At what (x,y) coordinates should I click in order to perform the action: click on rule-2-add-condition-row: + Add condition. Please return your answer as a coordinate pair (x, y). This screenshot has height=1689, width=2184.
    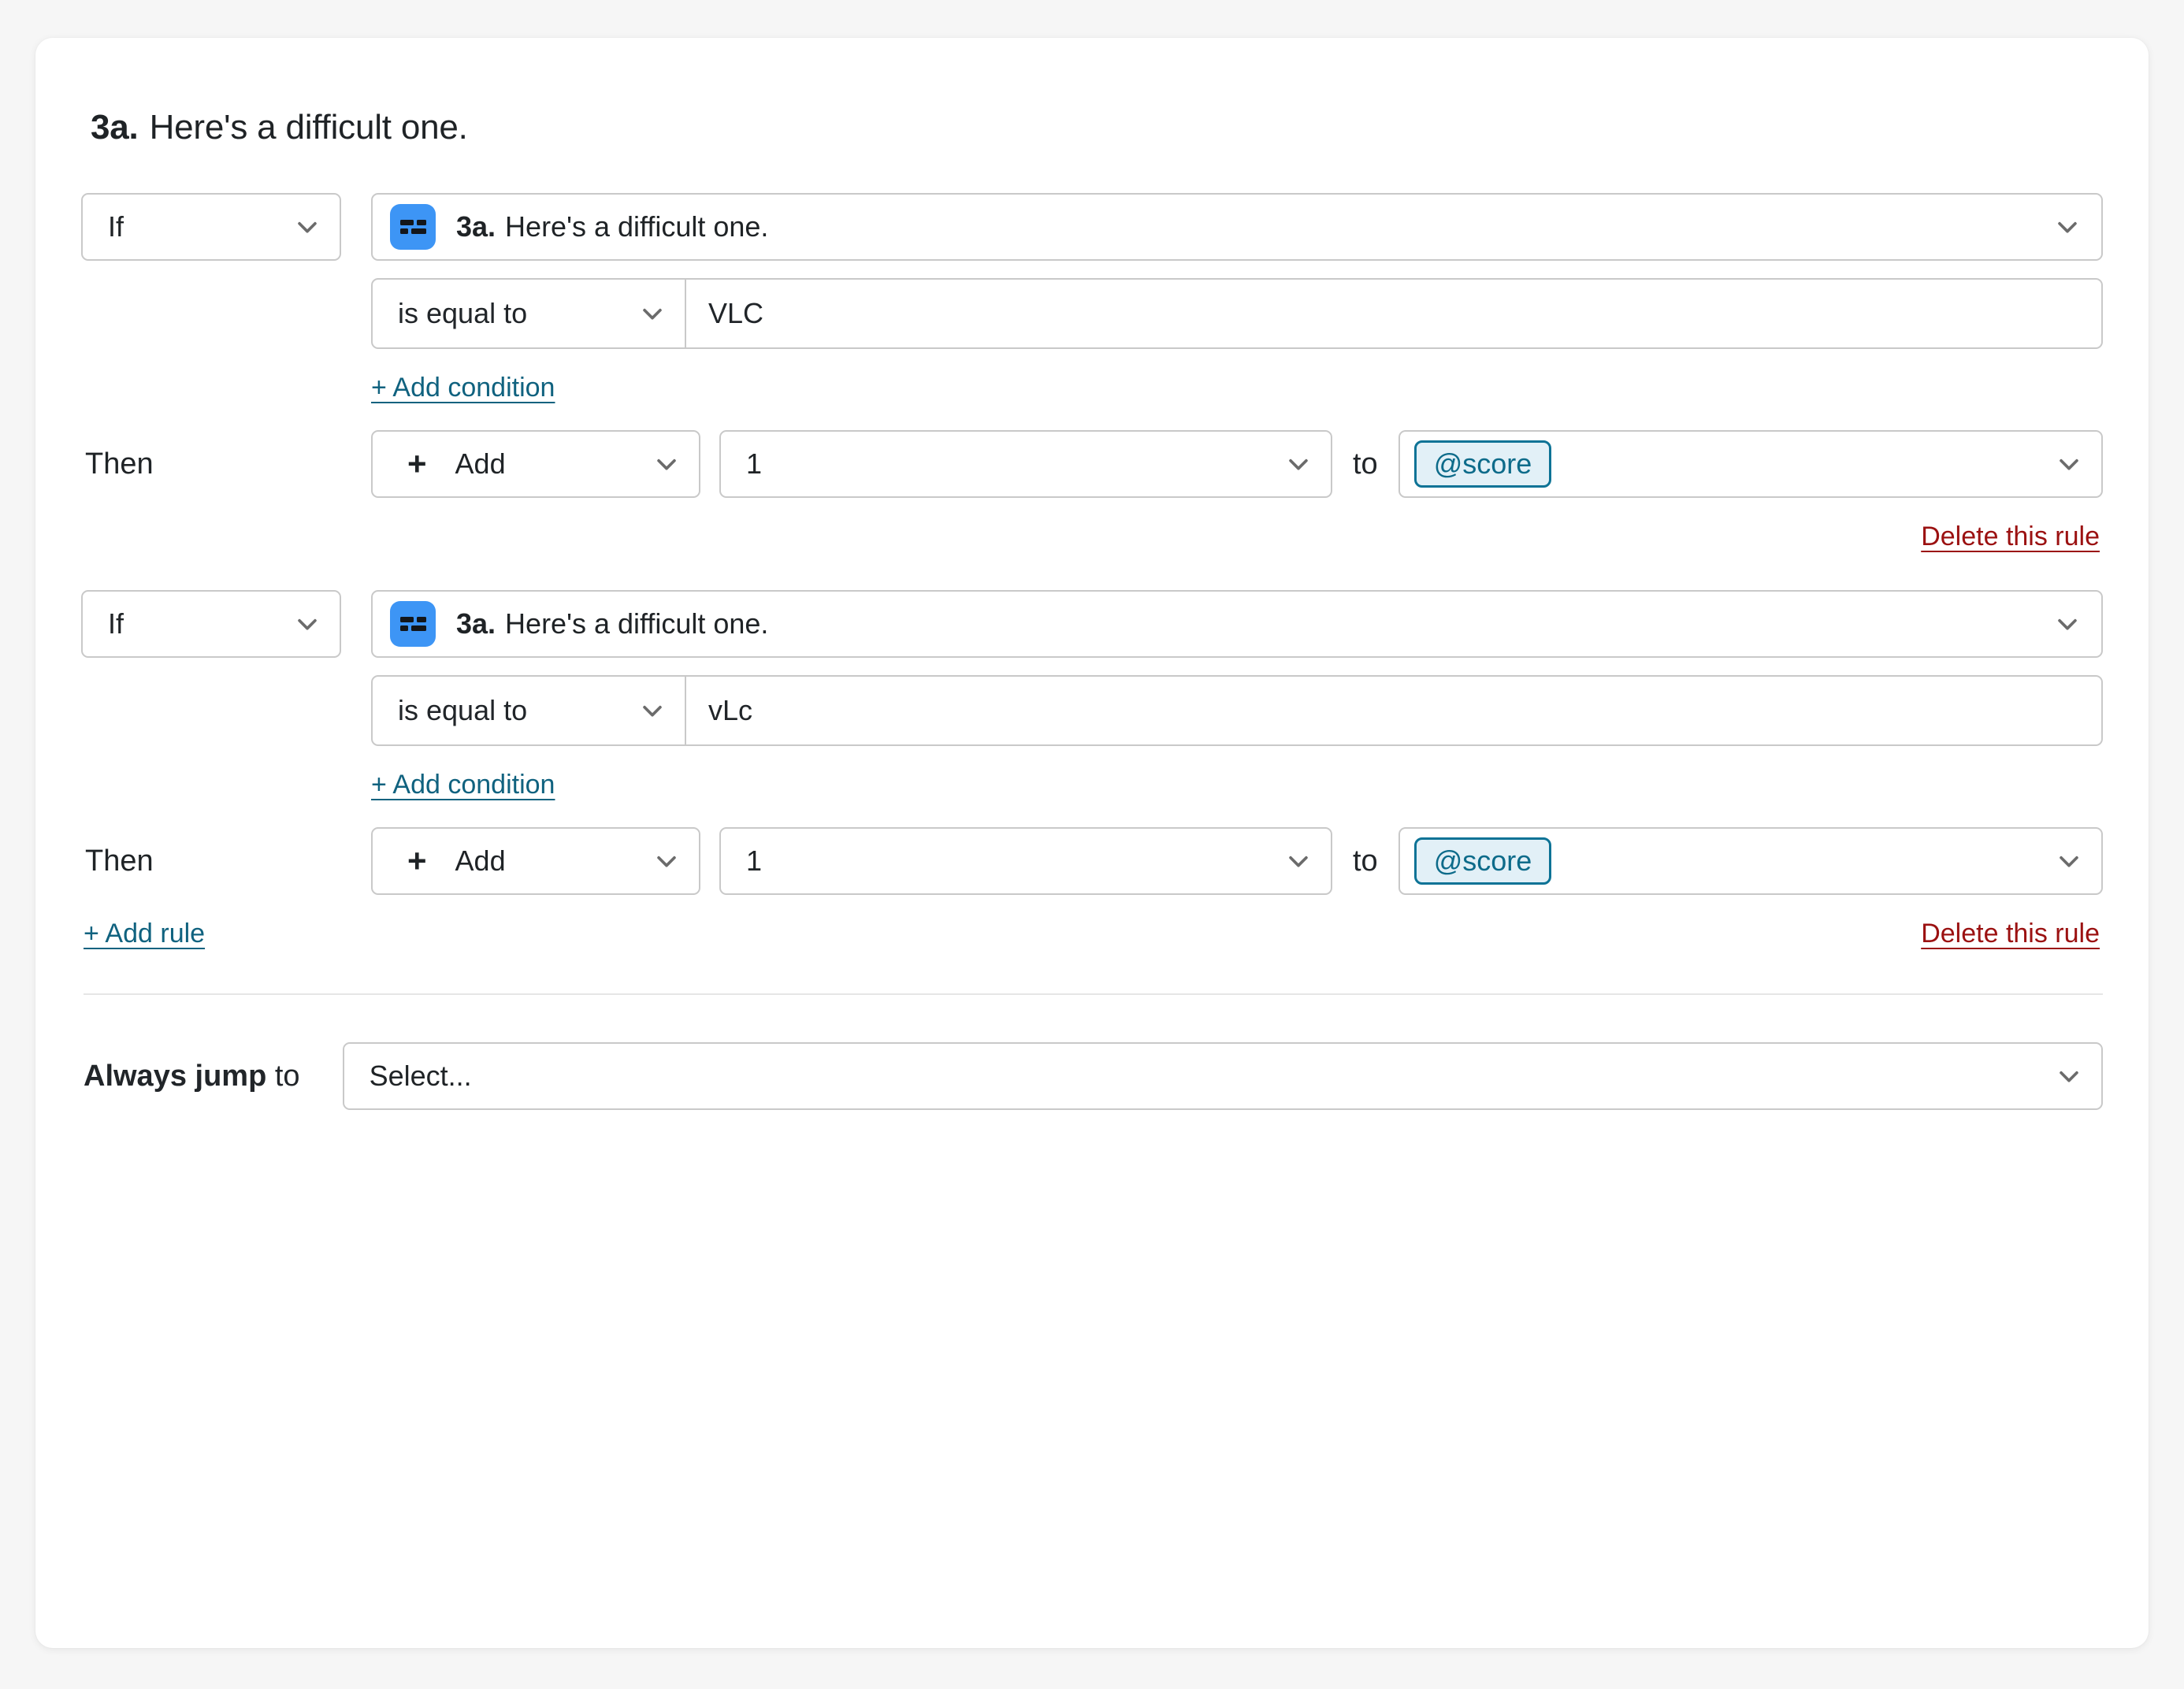
    Looking at the image, I should click on (1092, 785).